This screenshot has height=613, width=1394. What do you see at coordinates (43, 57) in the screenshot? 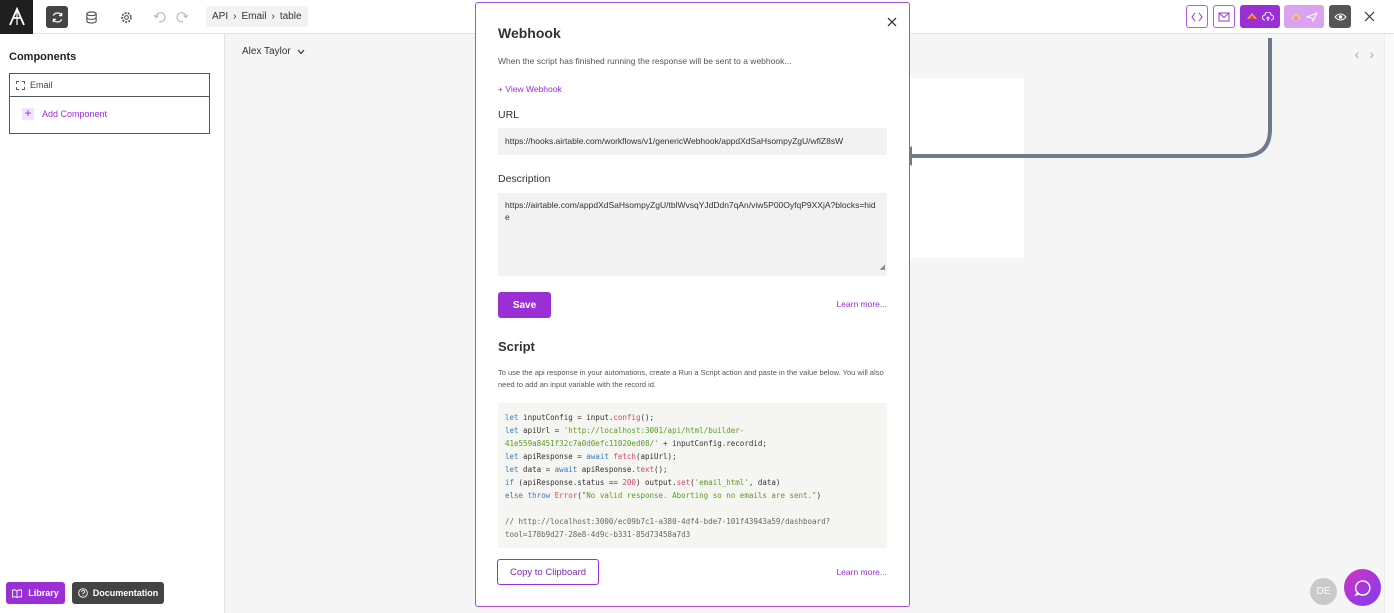
I see `sidebar-title: Components` at bounding box center [43, 57].